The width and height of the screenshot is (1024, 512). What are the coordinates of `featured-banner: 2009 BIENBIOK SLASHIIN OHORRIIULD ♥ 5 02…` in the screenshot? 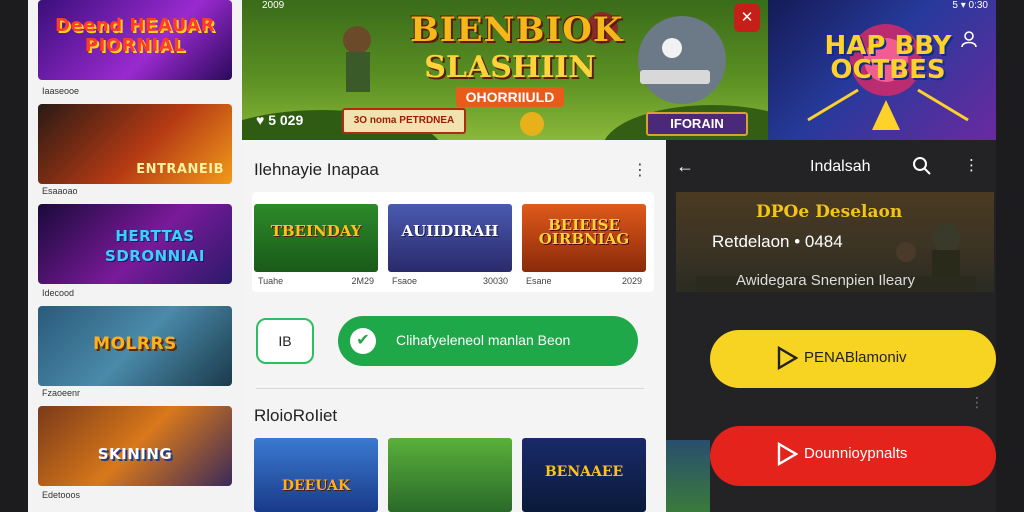 It's located at (505, 70).